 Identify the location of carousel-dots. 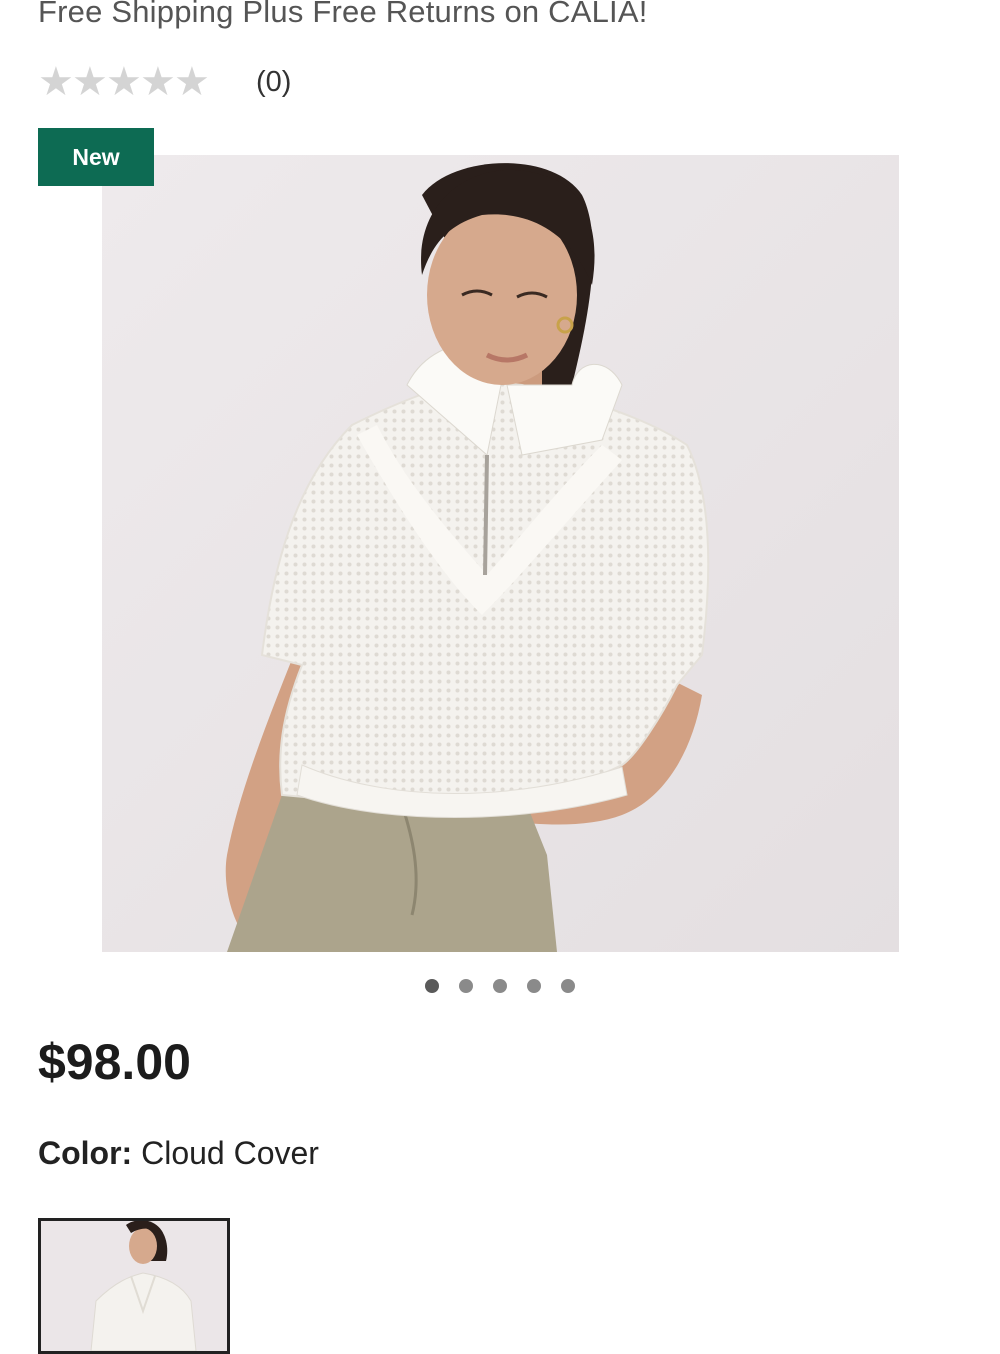
(500, 986).